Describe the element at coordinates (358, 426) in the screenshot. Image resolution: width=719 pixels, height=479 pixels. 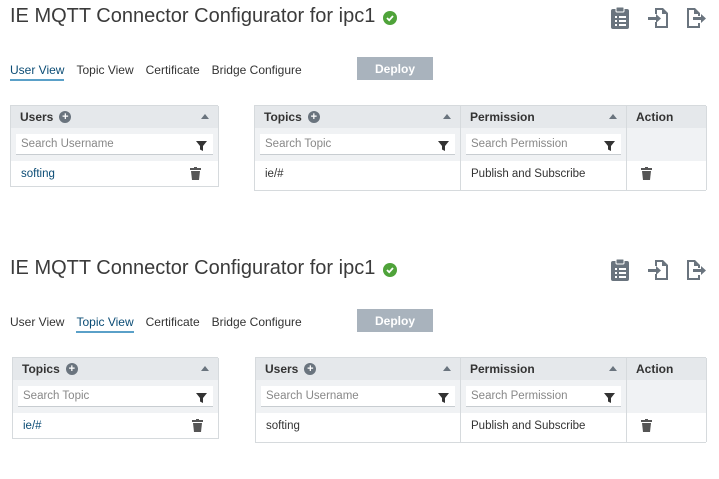
I see `user-cell: softing` at that location.